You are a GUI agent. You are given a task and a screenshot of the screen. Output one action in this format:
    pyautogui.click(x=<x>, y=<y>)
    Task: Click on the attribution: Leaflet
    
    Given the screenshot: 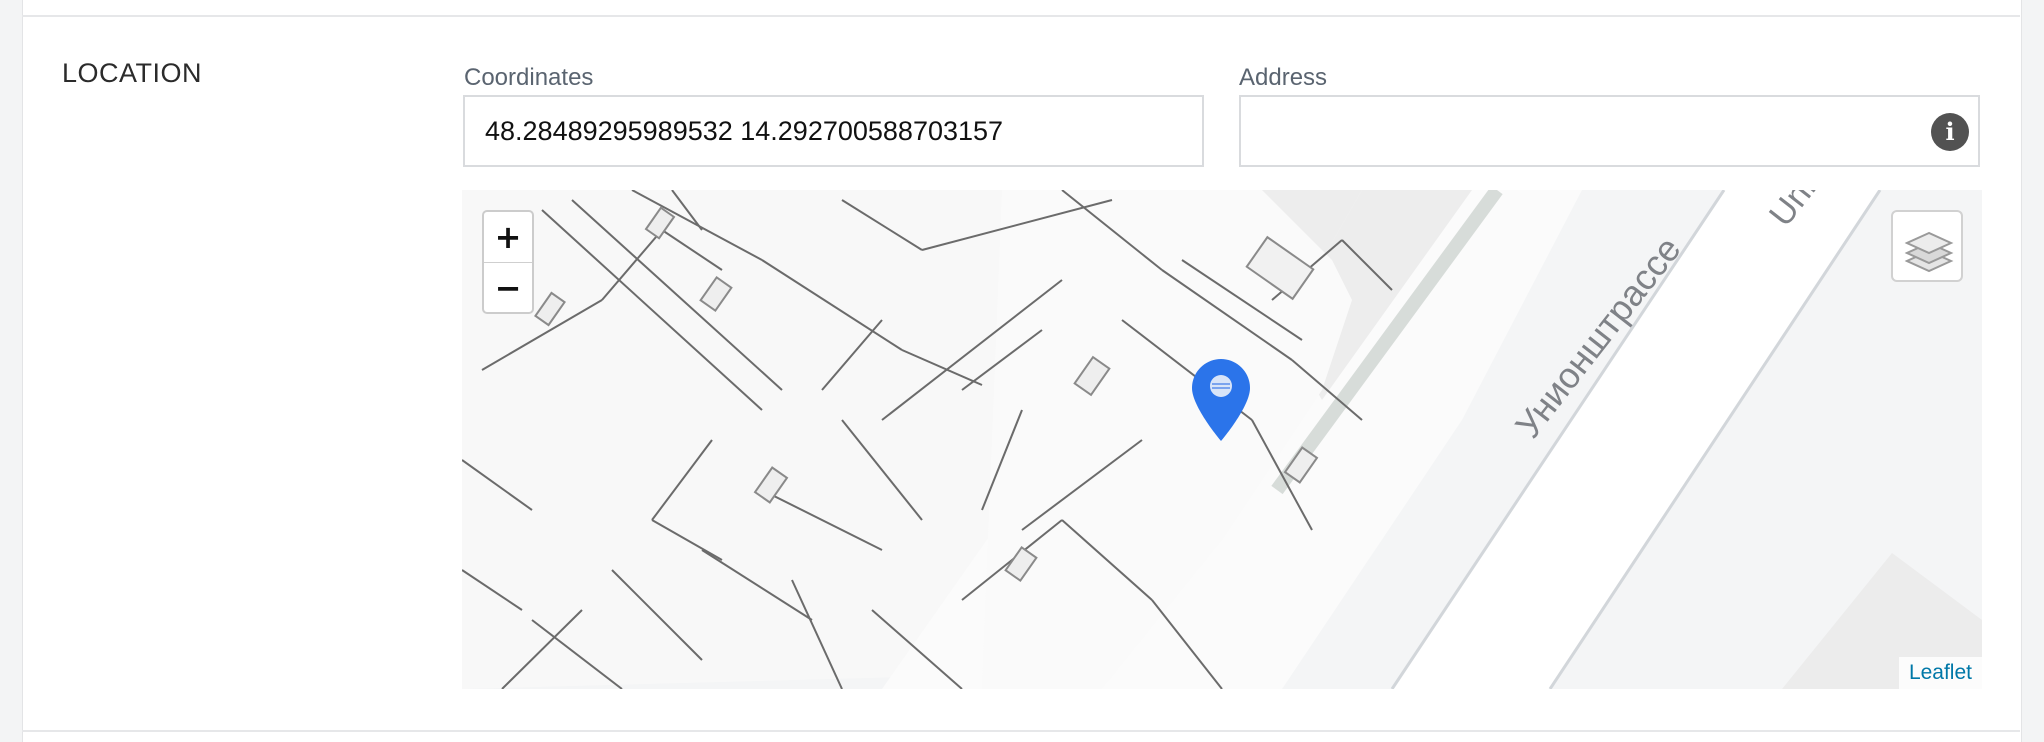 What is the action you would take?
    pyautogui.click(x=1940, y=673)
    